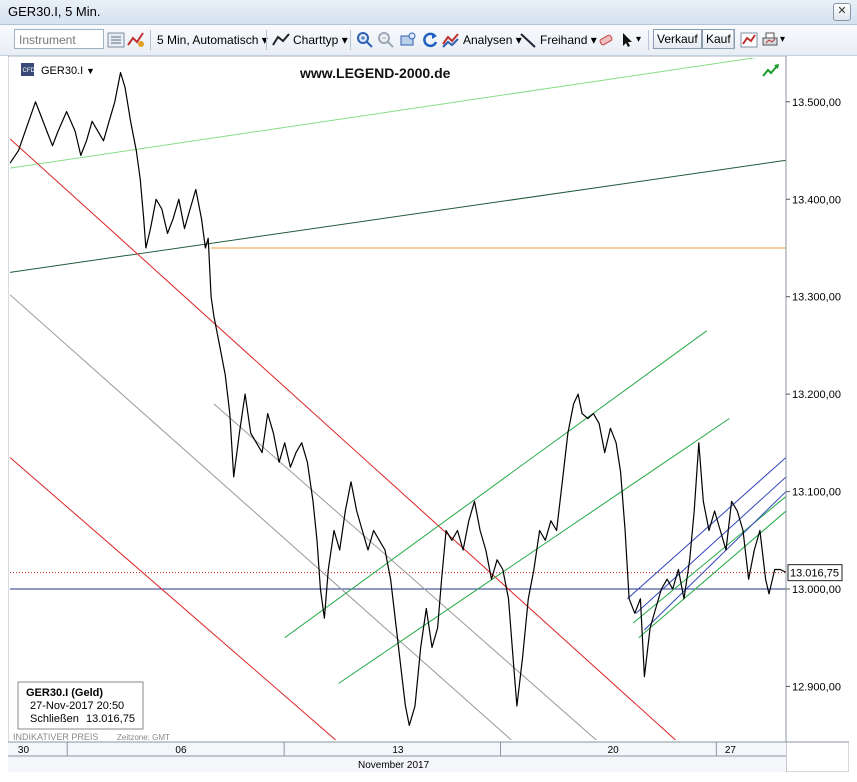 This screenshot has height=782, width=857. What do you see at coordinates (316, 40) in the screenshot?
I see `charttype-label: Charttyp` at bounding box center [316, 40].